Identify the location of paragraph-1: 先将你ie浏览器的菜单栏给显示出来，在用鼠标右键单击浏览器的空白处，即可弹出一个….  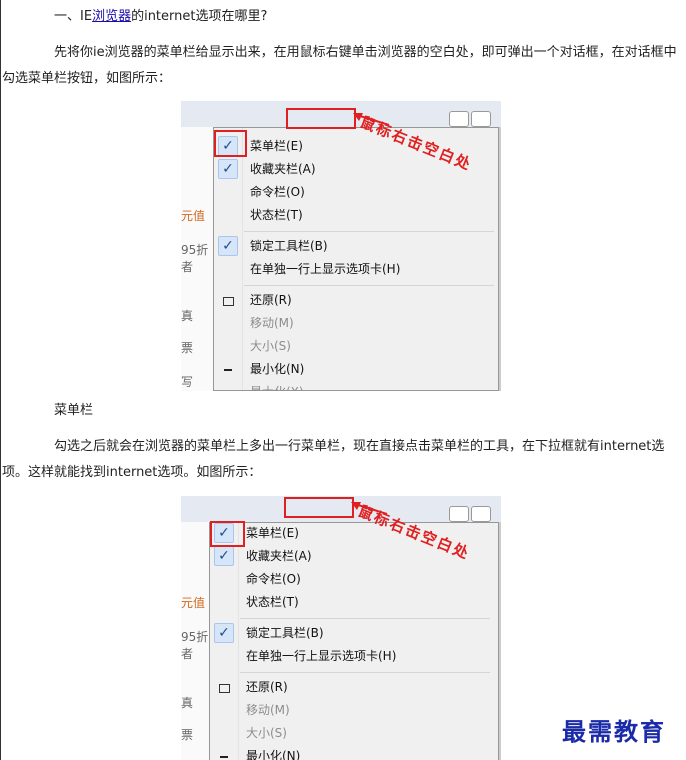
(339, 65).